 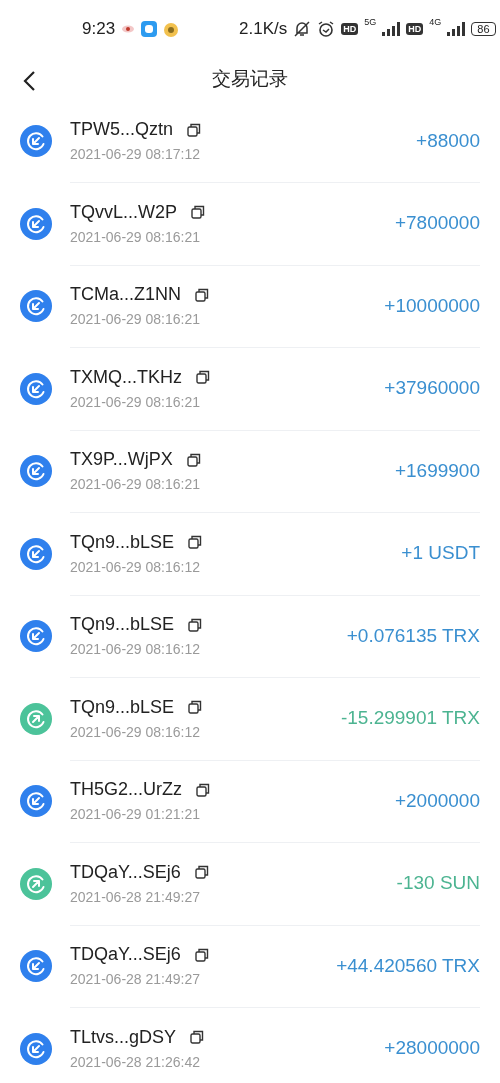 What do you see at coordinates (483, 29) in the screenshot?
I see `battery-level: 86` at bounding box center [483, 29].